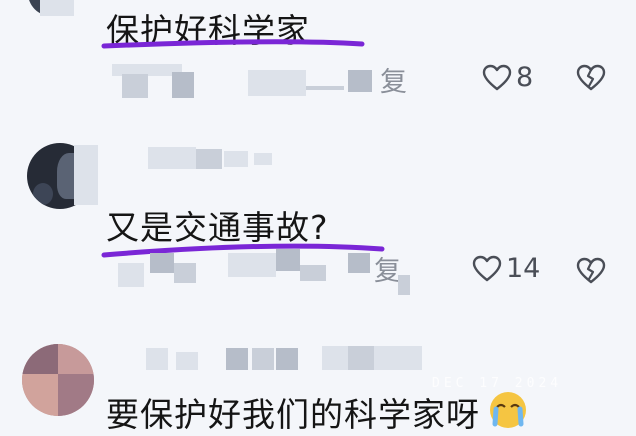 Image resolution: width=636 pixels, height=436 pixels. What do you see at coordinates (58, 380) in the screenshot?
I see `avatar` at bounding box center [58, 380].